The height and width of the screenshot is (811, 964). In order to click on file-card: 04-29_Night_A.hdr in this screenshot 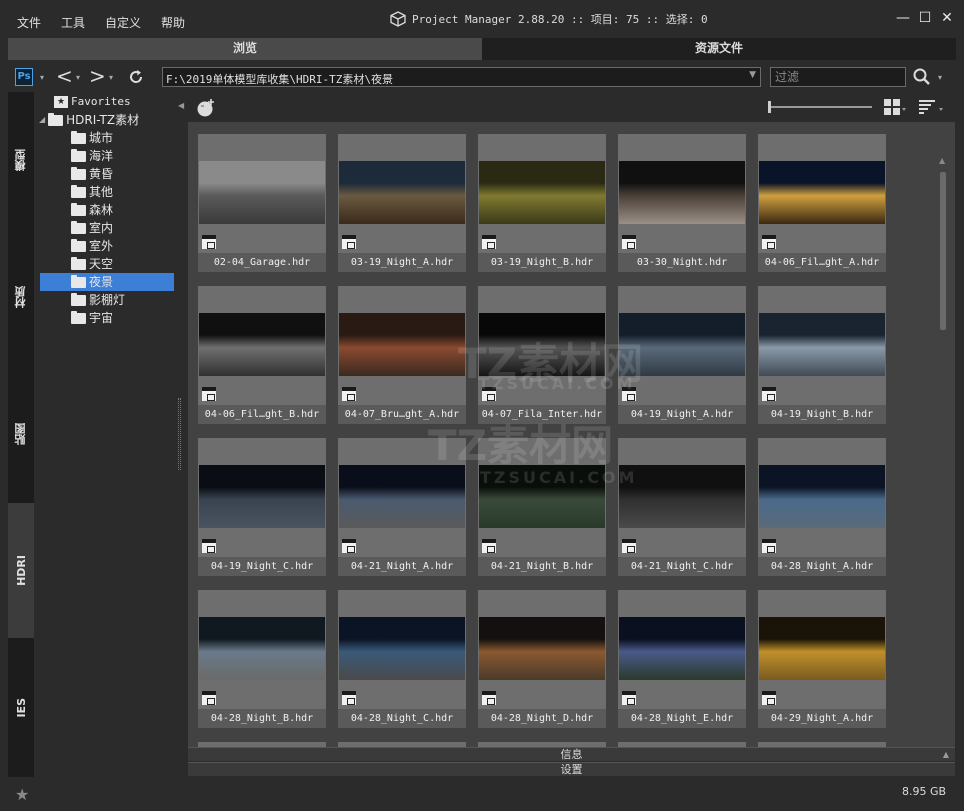, I will do `click(822, 659)`.